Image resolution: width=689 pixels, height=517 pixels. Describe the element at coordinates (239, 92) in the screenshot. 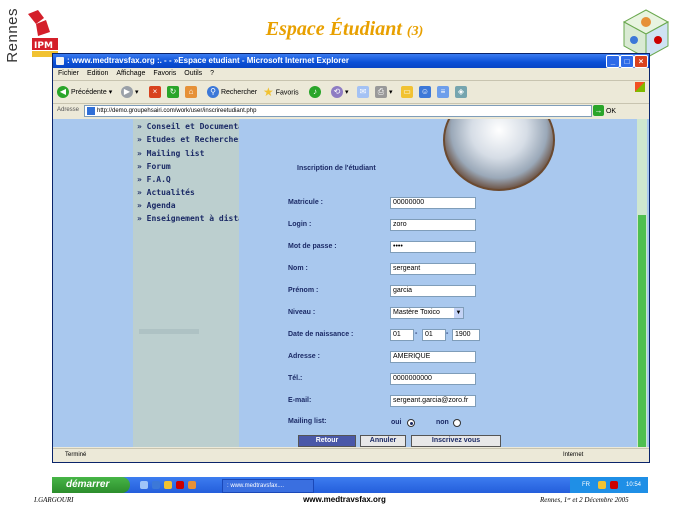

I see `search-label: Rechercher` at that location.